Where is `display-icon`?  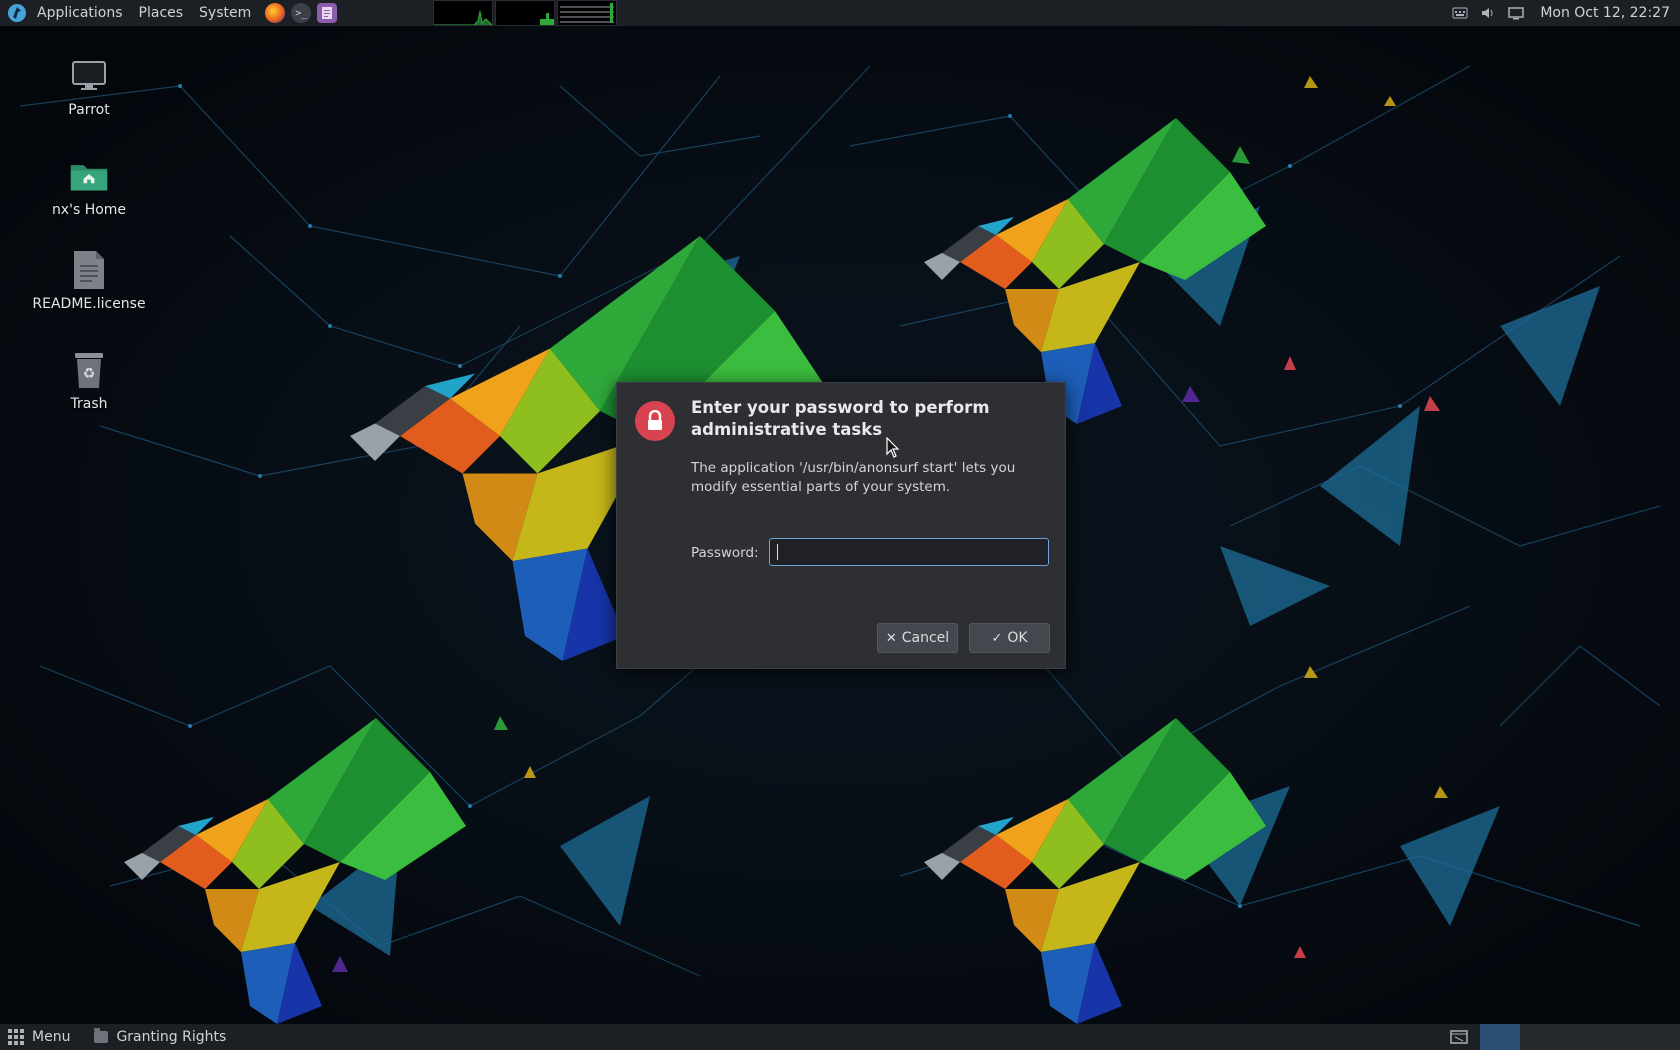 display-icon is located at coordinates (1516, 13).